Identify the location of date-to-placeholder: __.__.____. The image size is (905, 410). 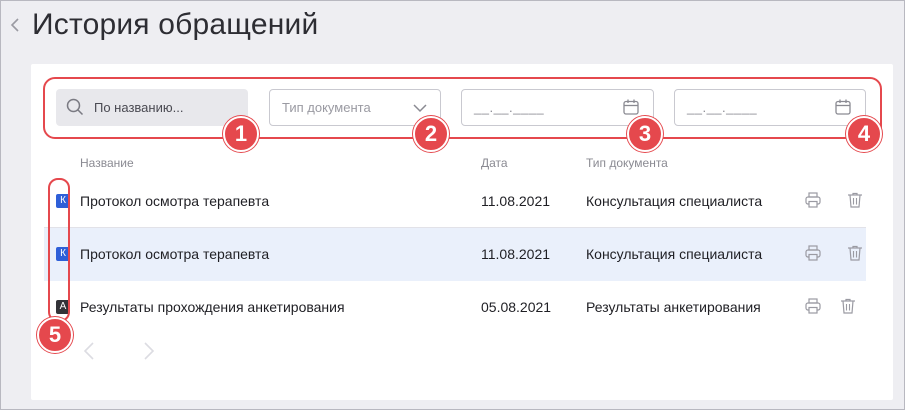
(722, 107).